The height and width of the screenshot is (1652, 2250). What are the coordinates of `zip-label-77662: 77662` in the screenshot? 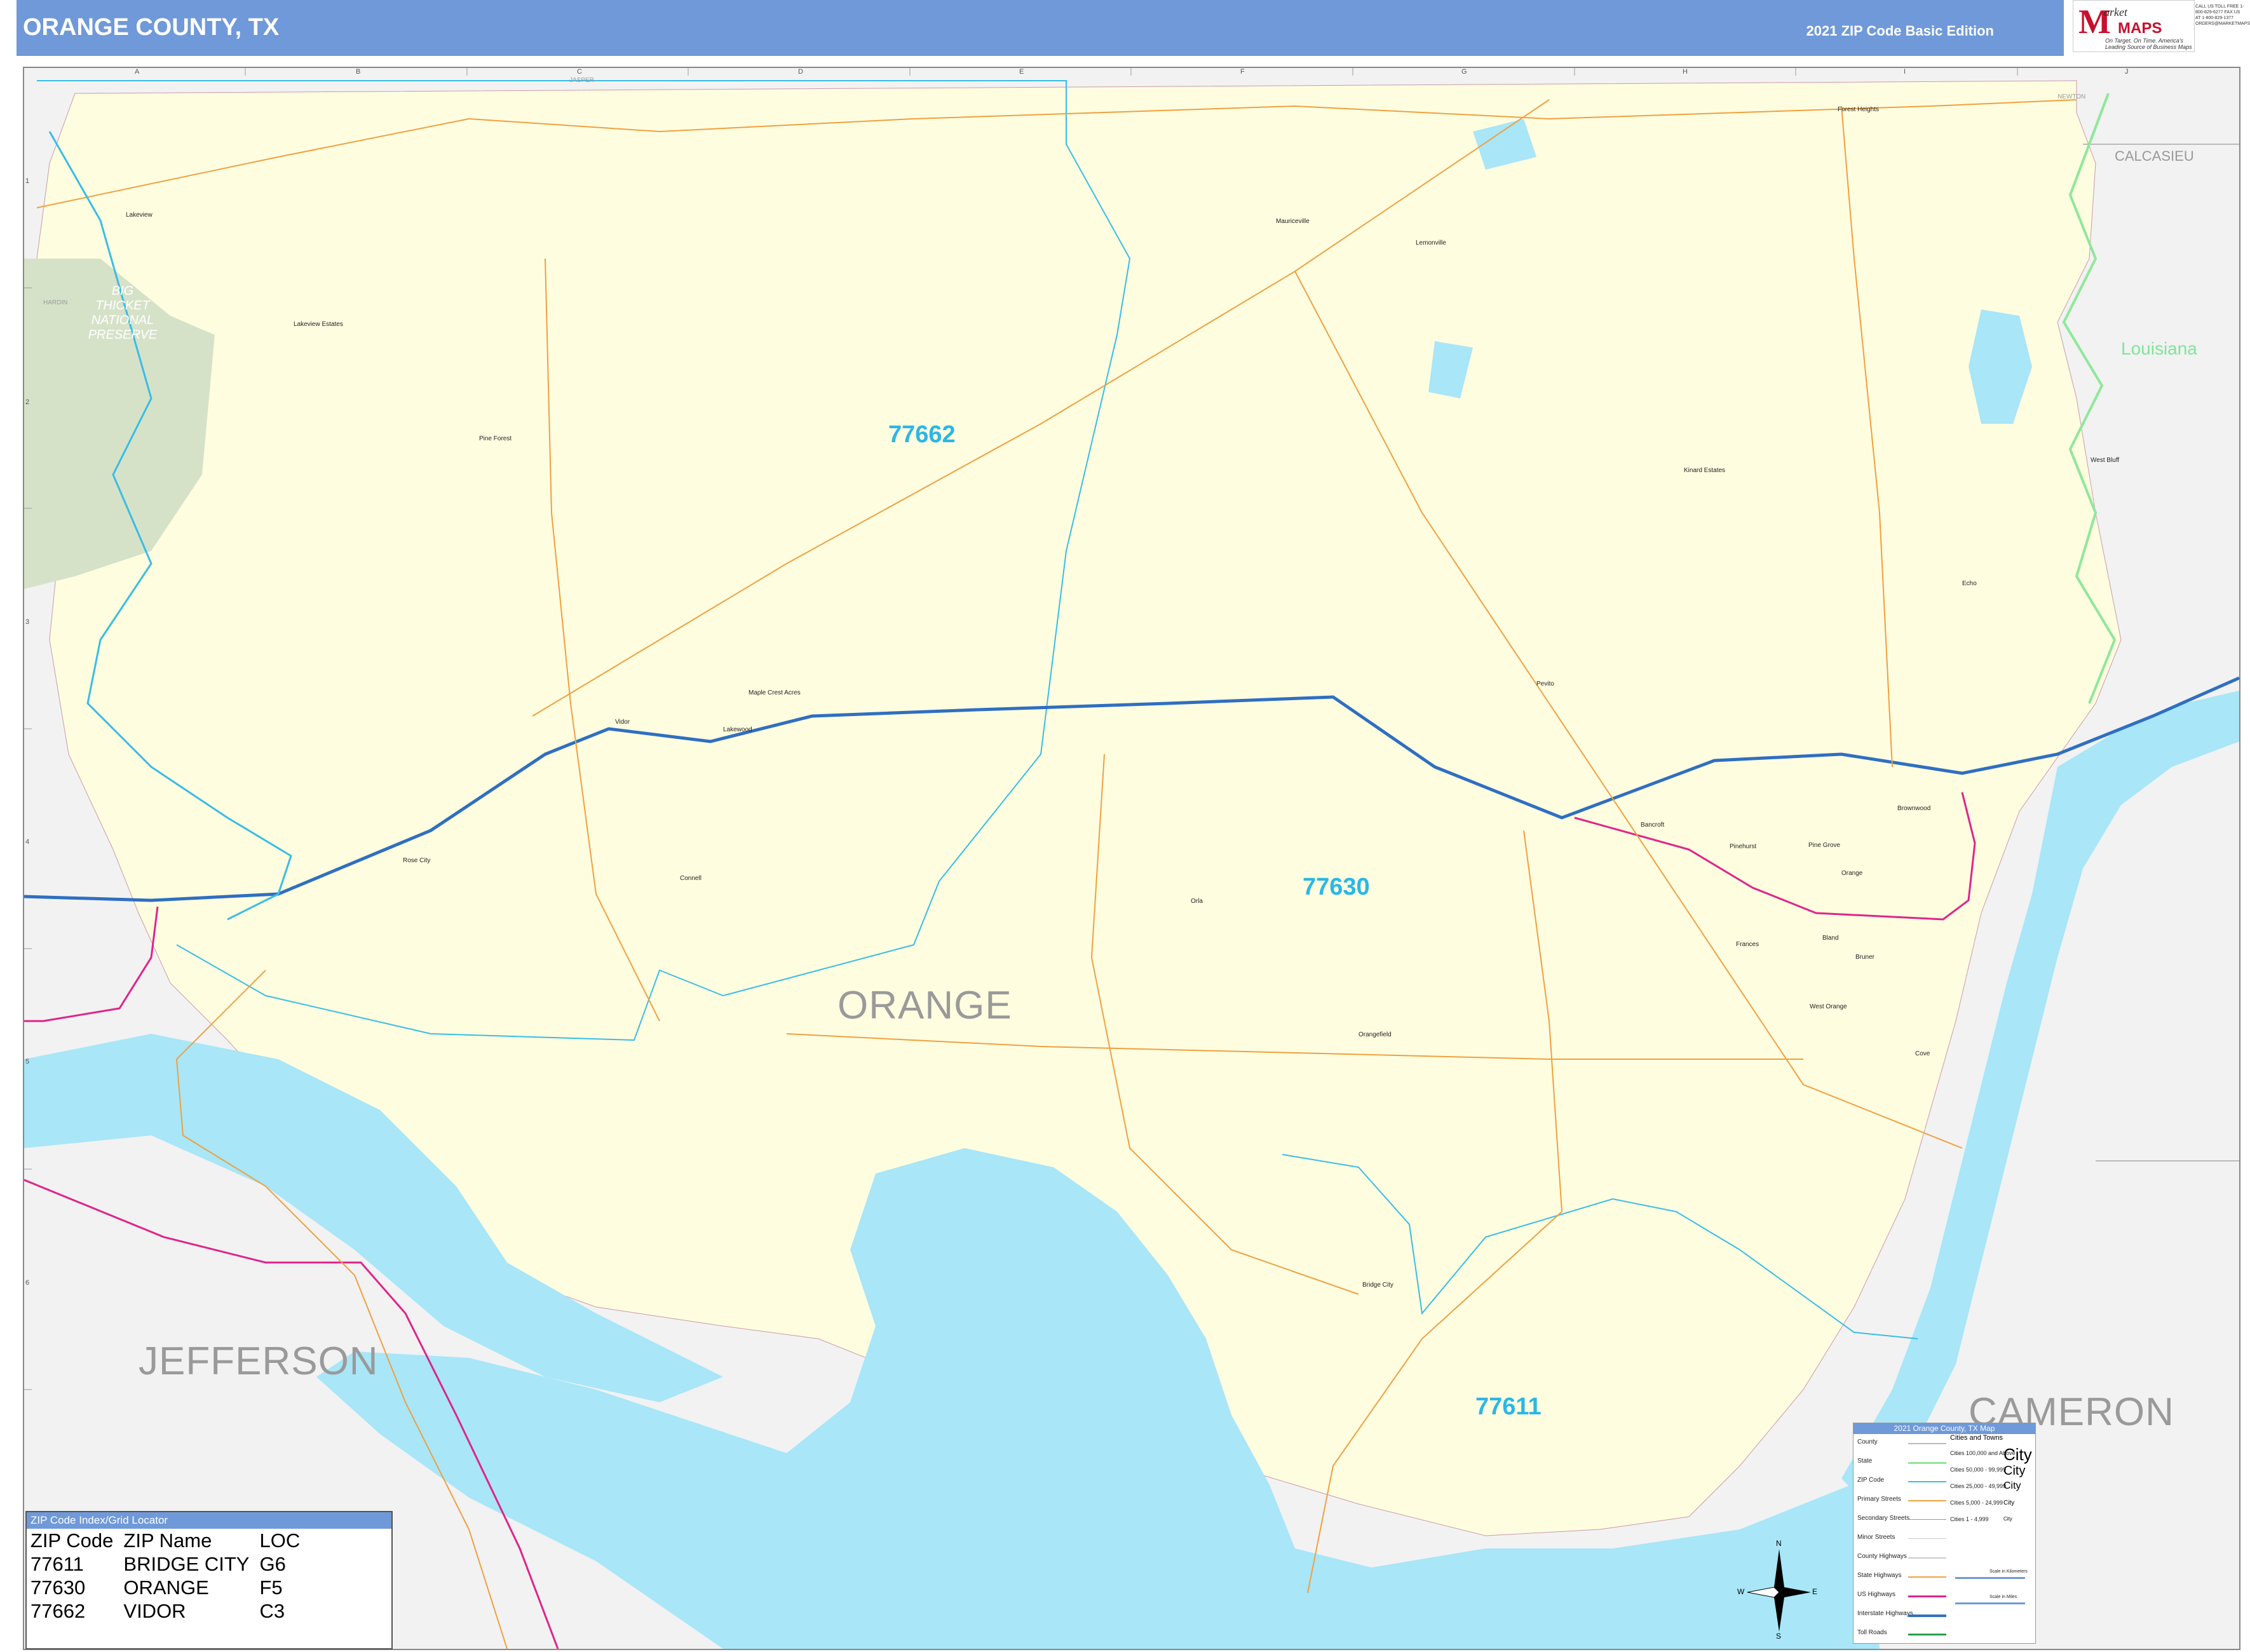 It's located at (922, 435).